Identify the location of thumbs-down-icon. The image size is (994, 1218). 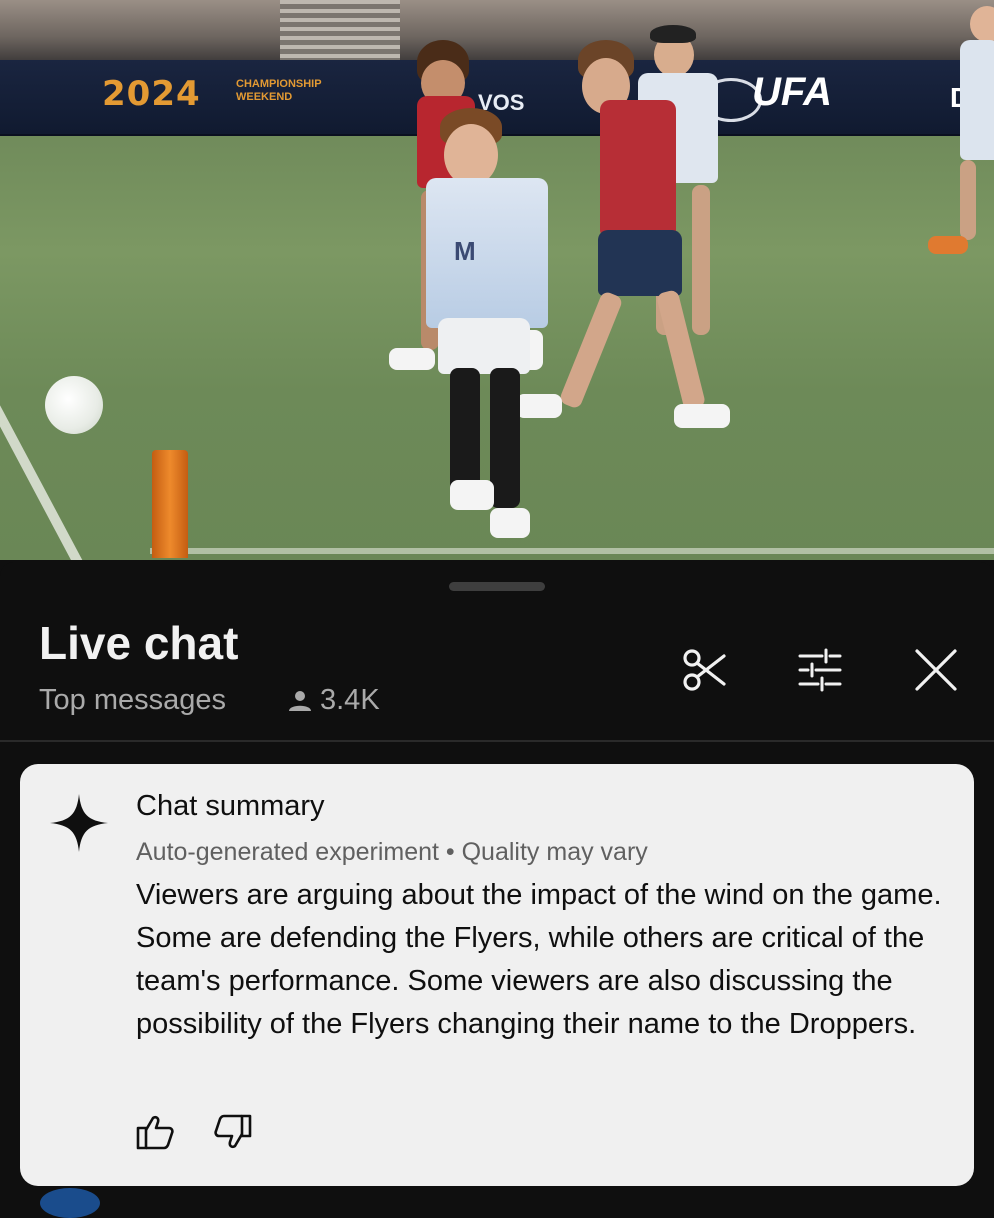
(233, 1131).